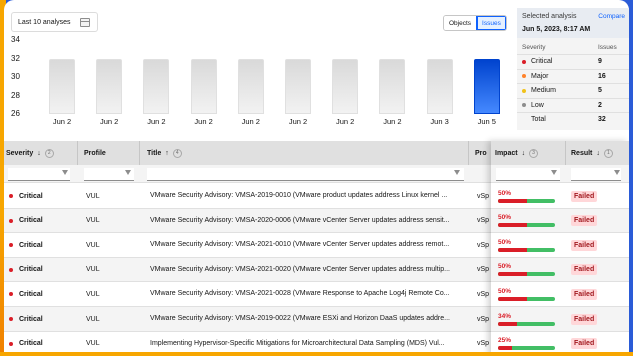 The width and height of the screenshot is (633, 356). Describe the element at coordinates (20, 153) in the screenshot. I see `col-severity-label: Severity` at that location.